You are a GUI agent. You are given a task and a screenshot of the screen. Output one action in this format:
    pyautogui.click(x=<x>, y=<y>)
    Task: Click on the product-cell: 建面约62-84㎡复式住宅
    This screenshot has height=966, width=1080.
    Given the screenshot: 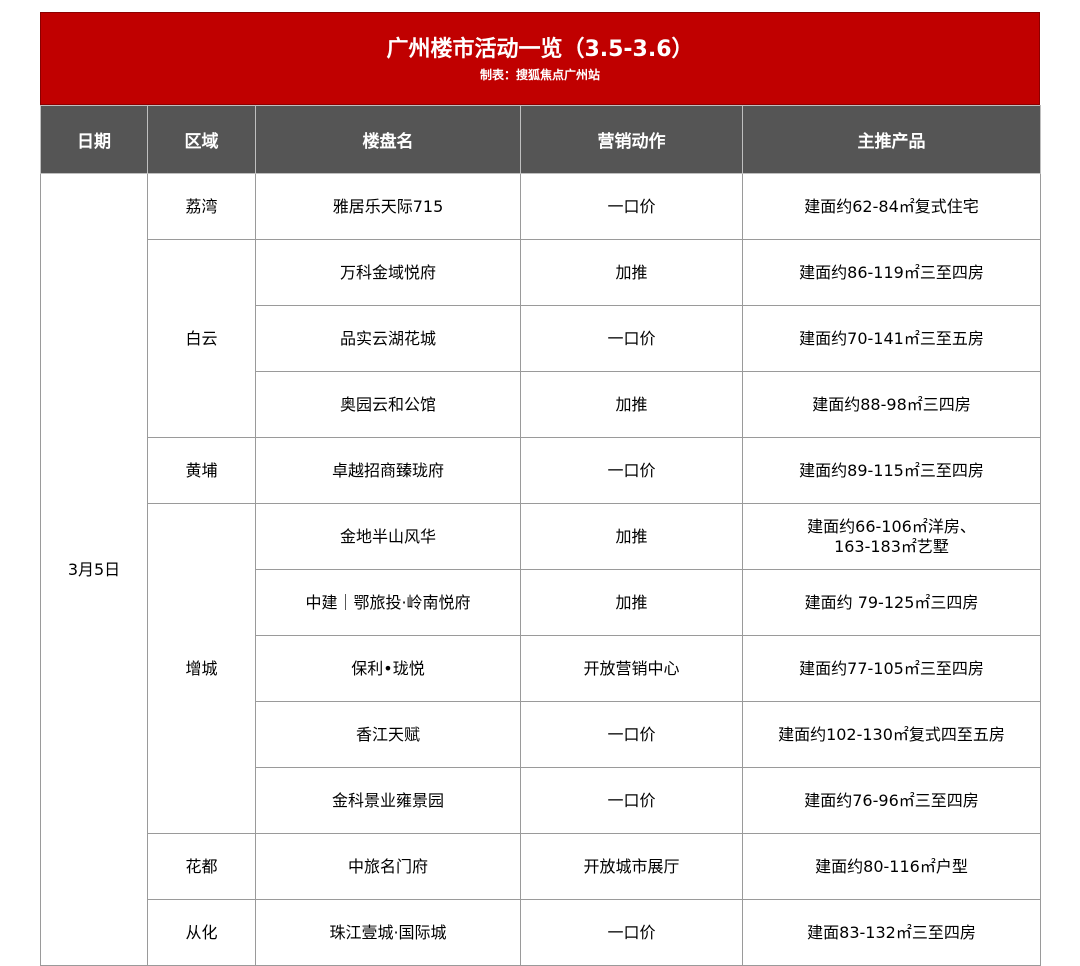 What is the action you would take?
    pyautogui.click(x=891, y=206)
    